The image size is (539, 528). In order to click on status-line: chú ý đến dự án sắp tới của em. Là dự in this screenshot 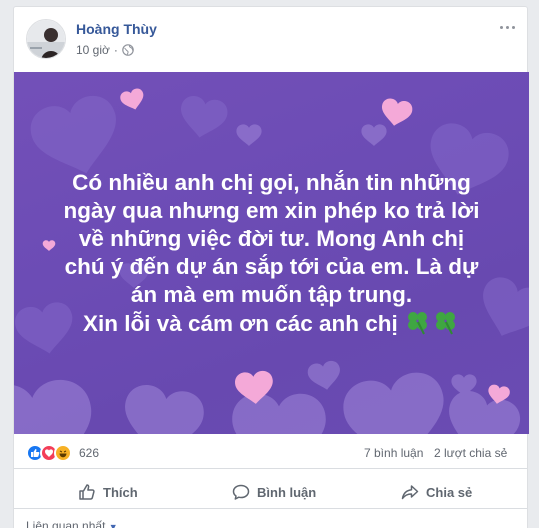, I will do `click(271, 266)`.